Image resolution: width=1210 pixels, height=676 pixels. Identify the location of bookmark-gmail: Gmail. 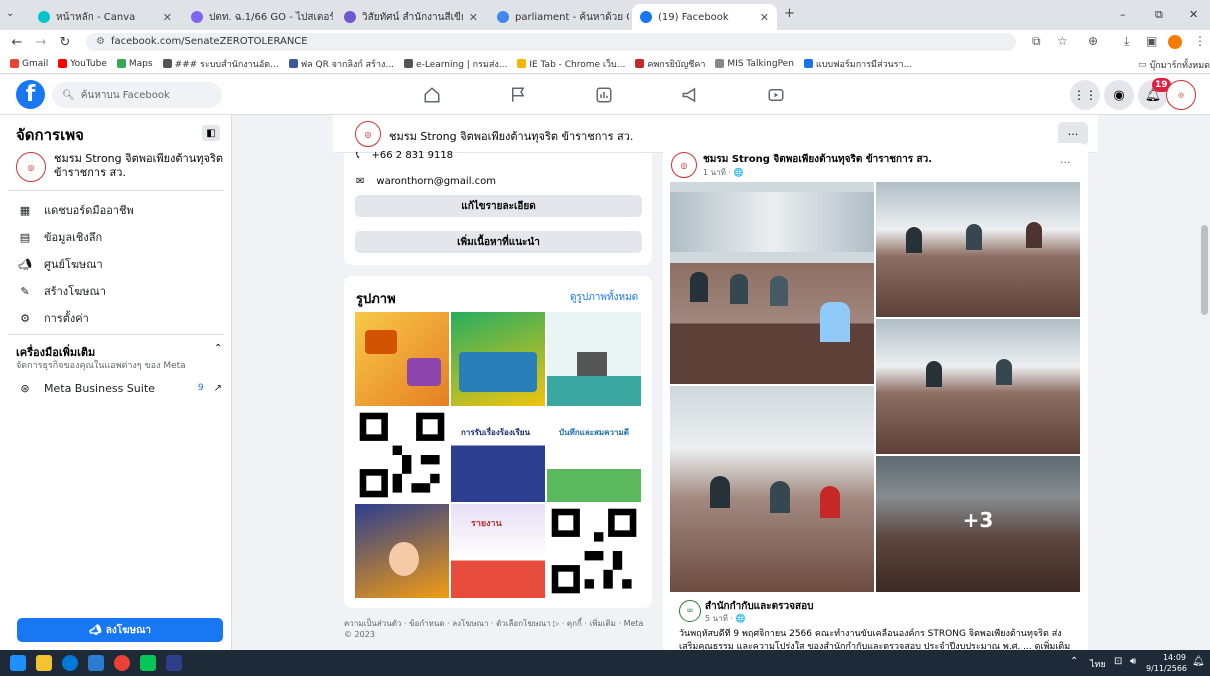
(29, 64).